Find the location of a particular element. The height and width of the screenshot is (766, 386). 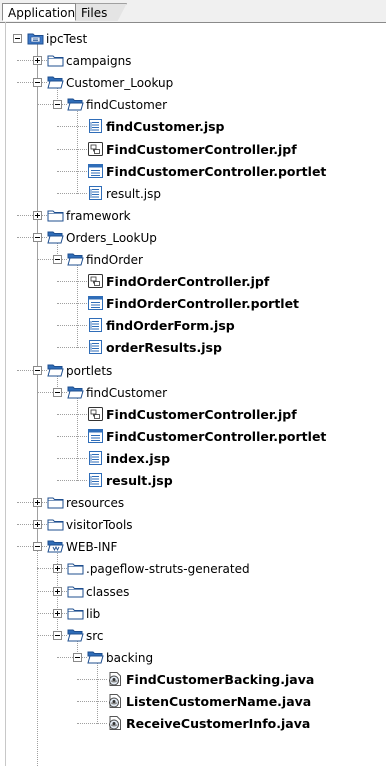

tree-item: index.jsp is located at coordinates (221, 460).